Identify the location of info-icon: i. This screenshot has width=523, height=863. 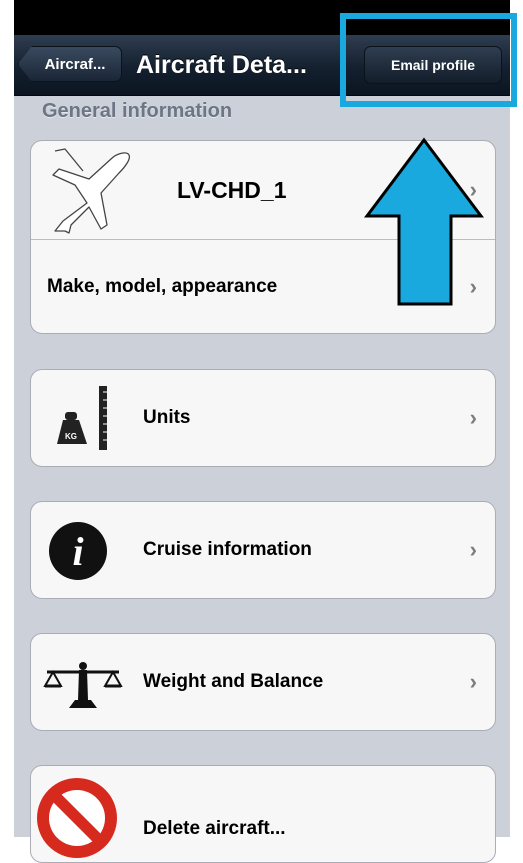
(78, 551).